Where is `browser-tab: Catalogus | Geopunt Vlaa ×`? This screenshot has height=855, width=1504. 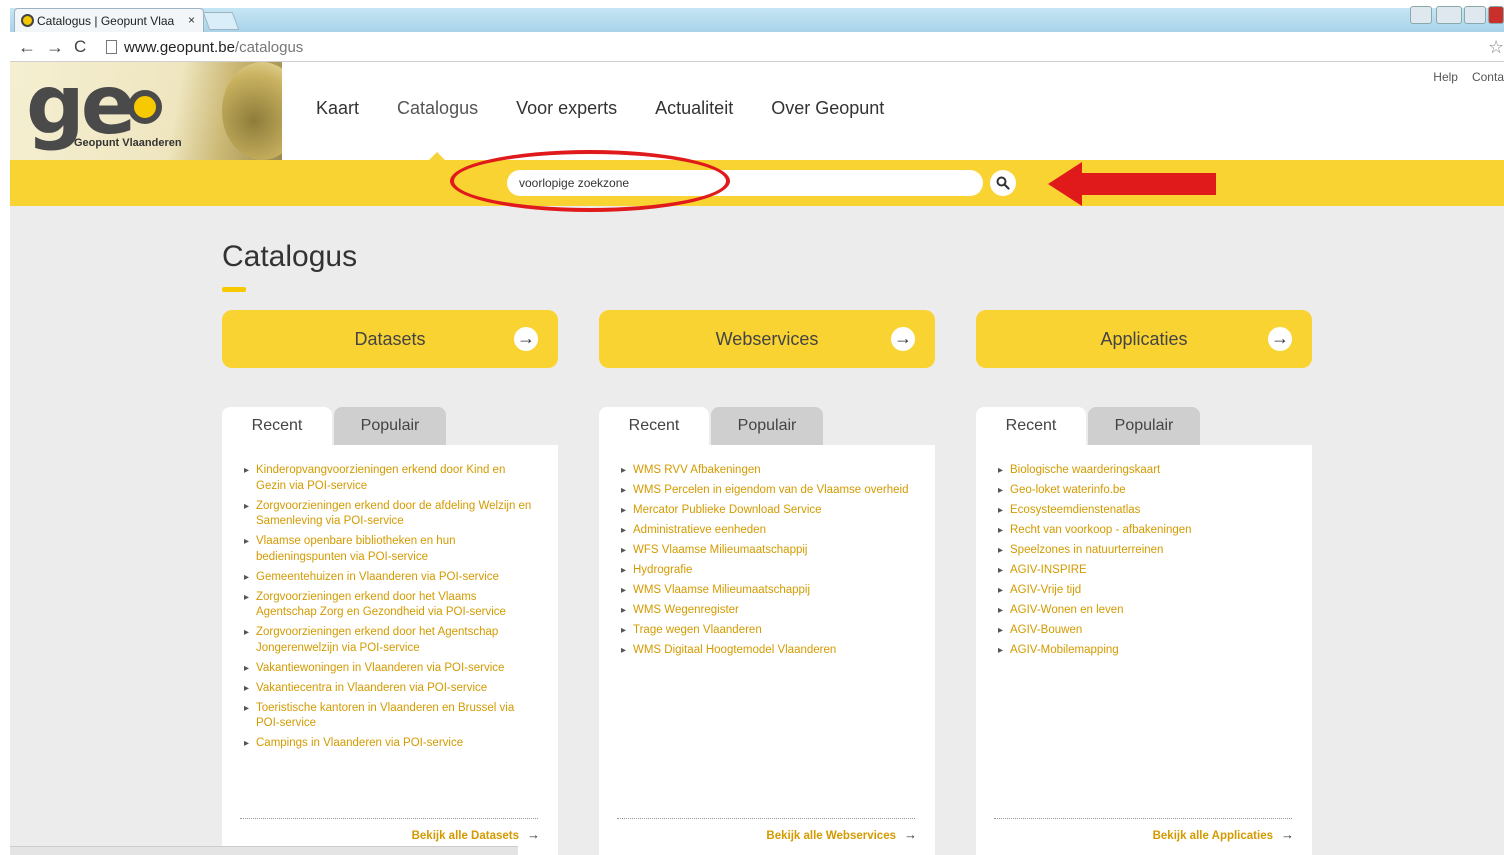
browser-tab: Catalogus | Geopunt Vlaa × is located at coordinates (109, 20).